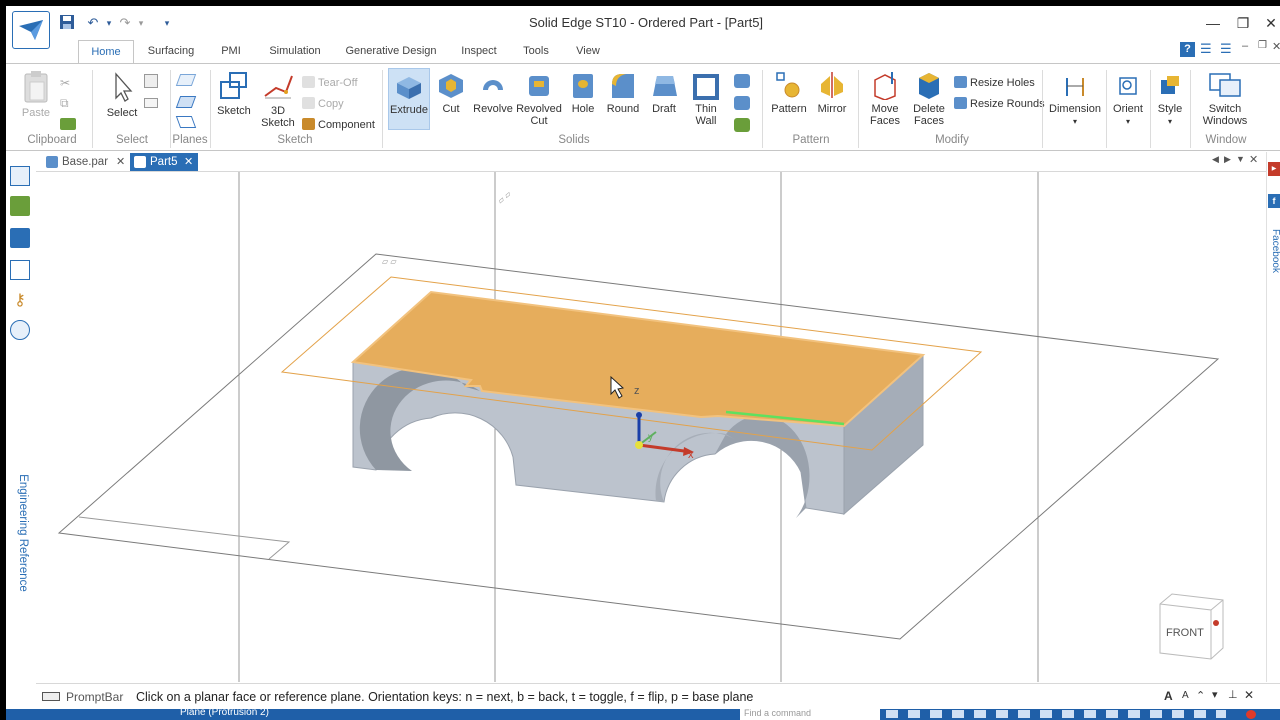 This screenshot has height=720, width=1280. I want to click on tab-scroll-left-icon: ◀, so click(1215, 159).